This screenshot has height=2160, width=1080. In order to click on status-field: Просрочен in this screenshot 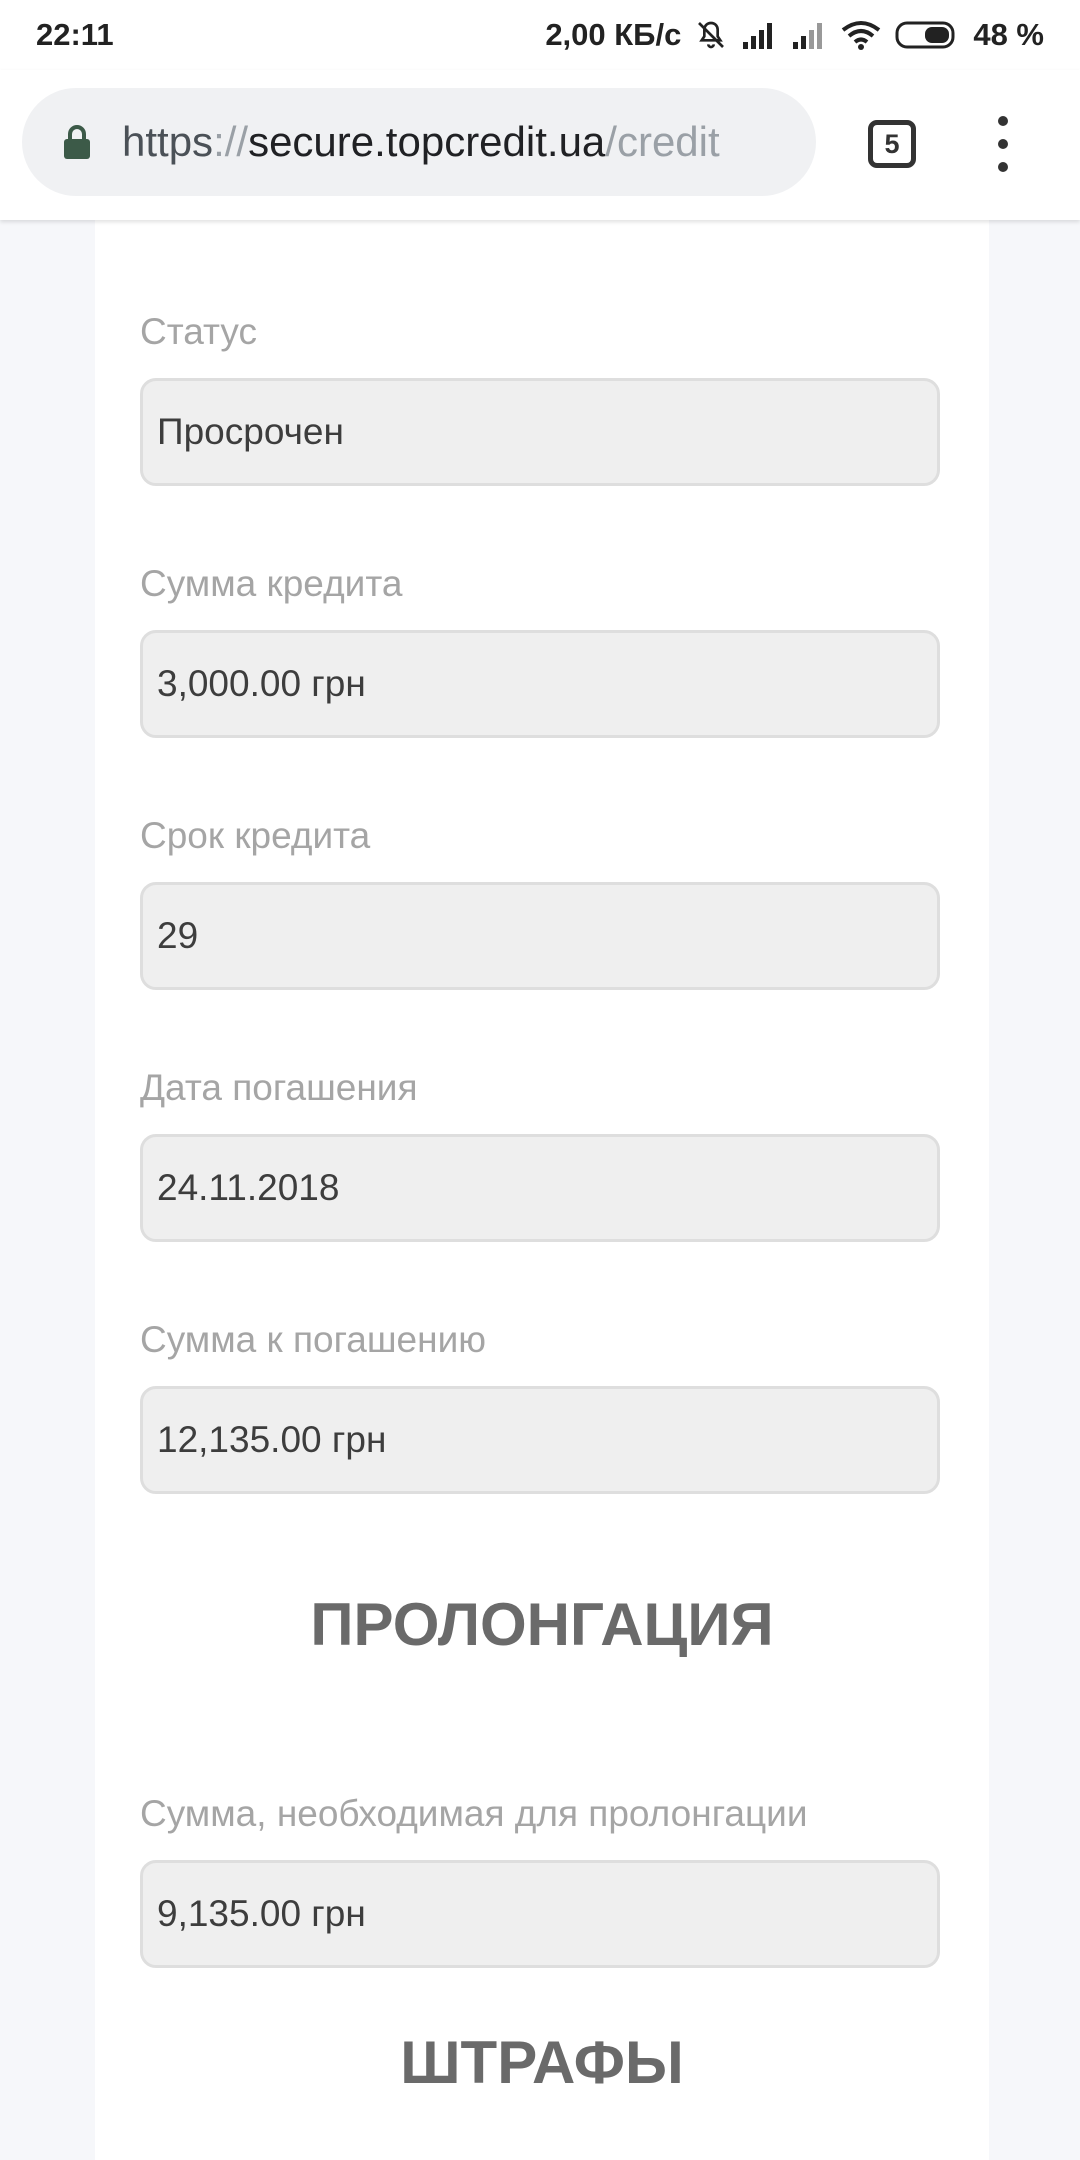, I will do `click(540, 432)`.